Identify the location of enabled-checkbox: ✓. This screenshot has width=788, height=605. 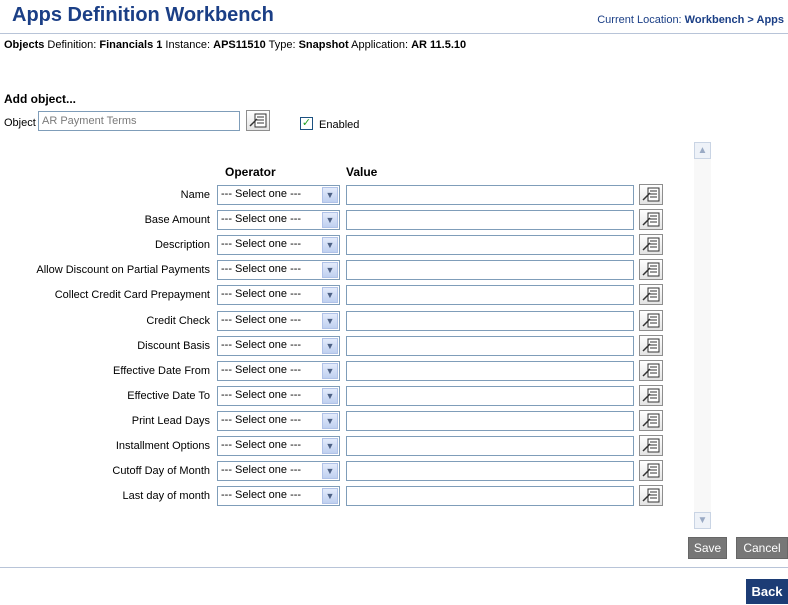
(306, 123).